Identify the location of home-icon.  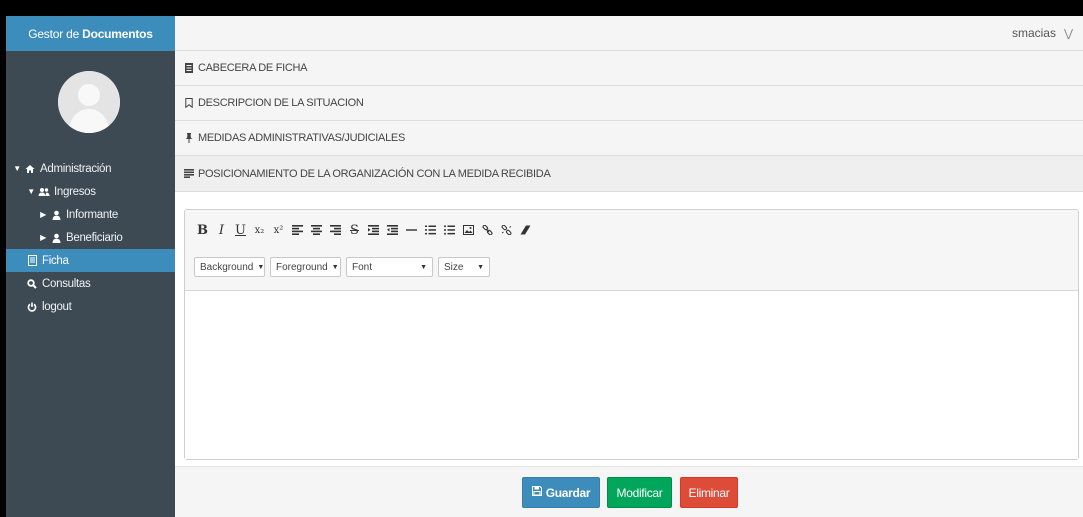
(30, 169).